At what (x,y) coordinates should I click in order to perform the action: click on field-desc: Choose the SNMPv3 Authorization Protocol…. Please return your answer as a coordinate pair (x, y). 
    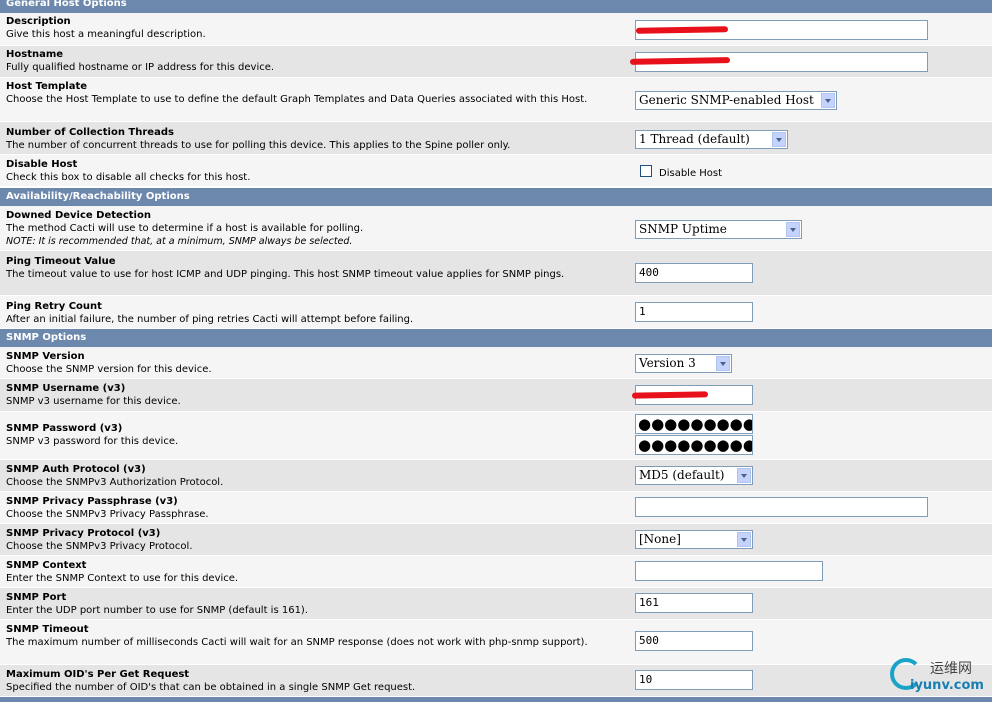
    Looking at the image, I should click on (115, 482).